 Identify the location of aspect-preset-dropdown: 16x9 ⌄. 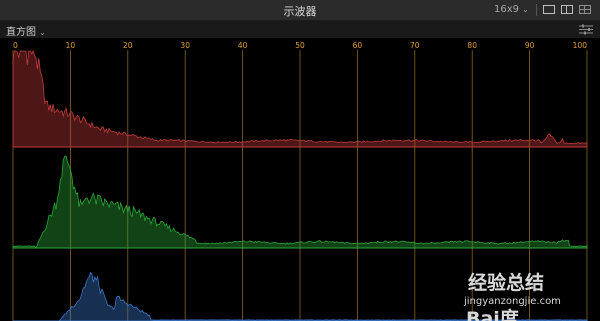
(511, 9).